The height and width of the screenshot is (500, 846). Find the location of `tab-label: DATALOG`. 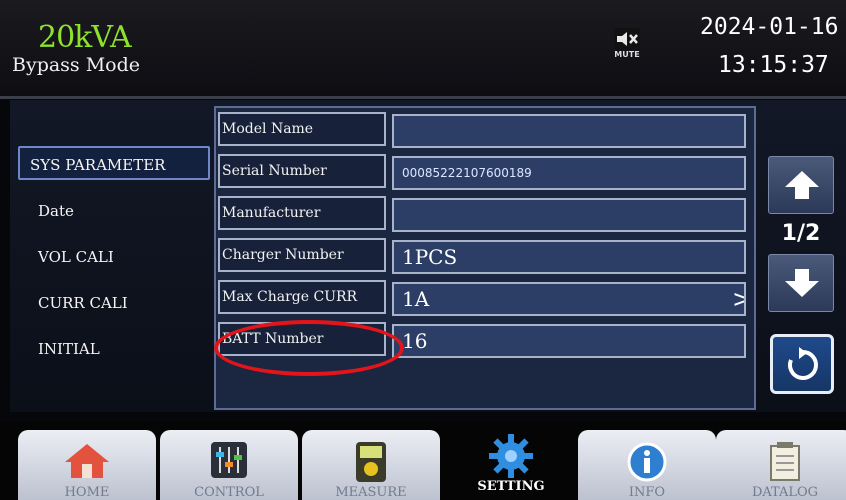

tab-label: DATALOG is located at coordinates (785, 492).